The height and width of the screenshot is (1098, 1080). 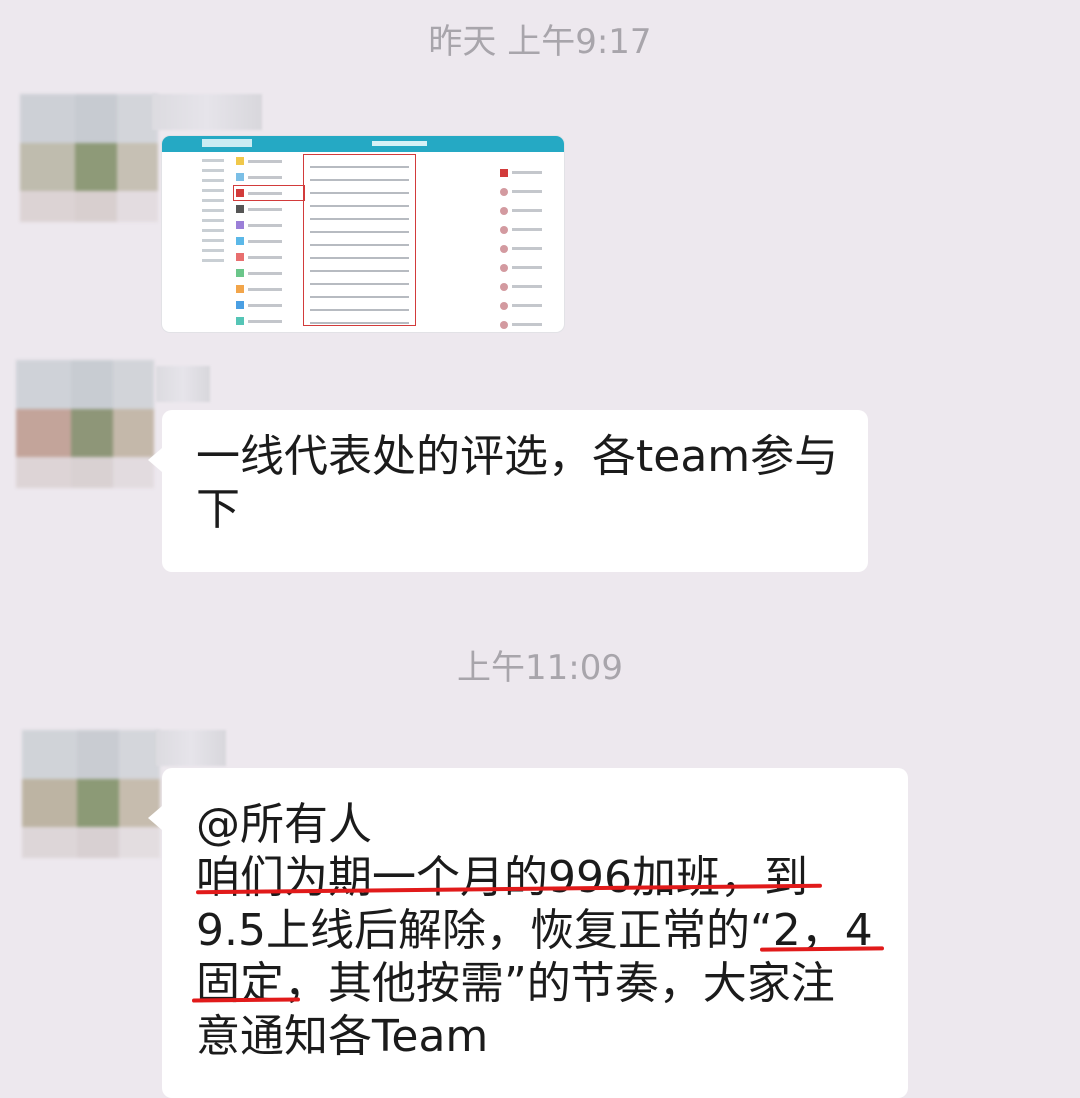 What do you see at coordinates (342, 1036) in the screenshot?
I see `message-line: 意通知各Team` at bounding box center [342, 1036].